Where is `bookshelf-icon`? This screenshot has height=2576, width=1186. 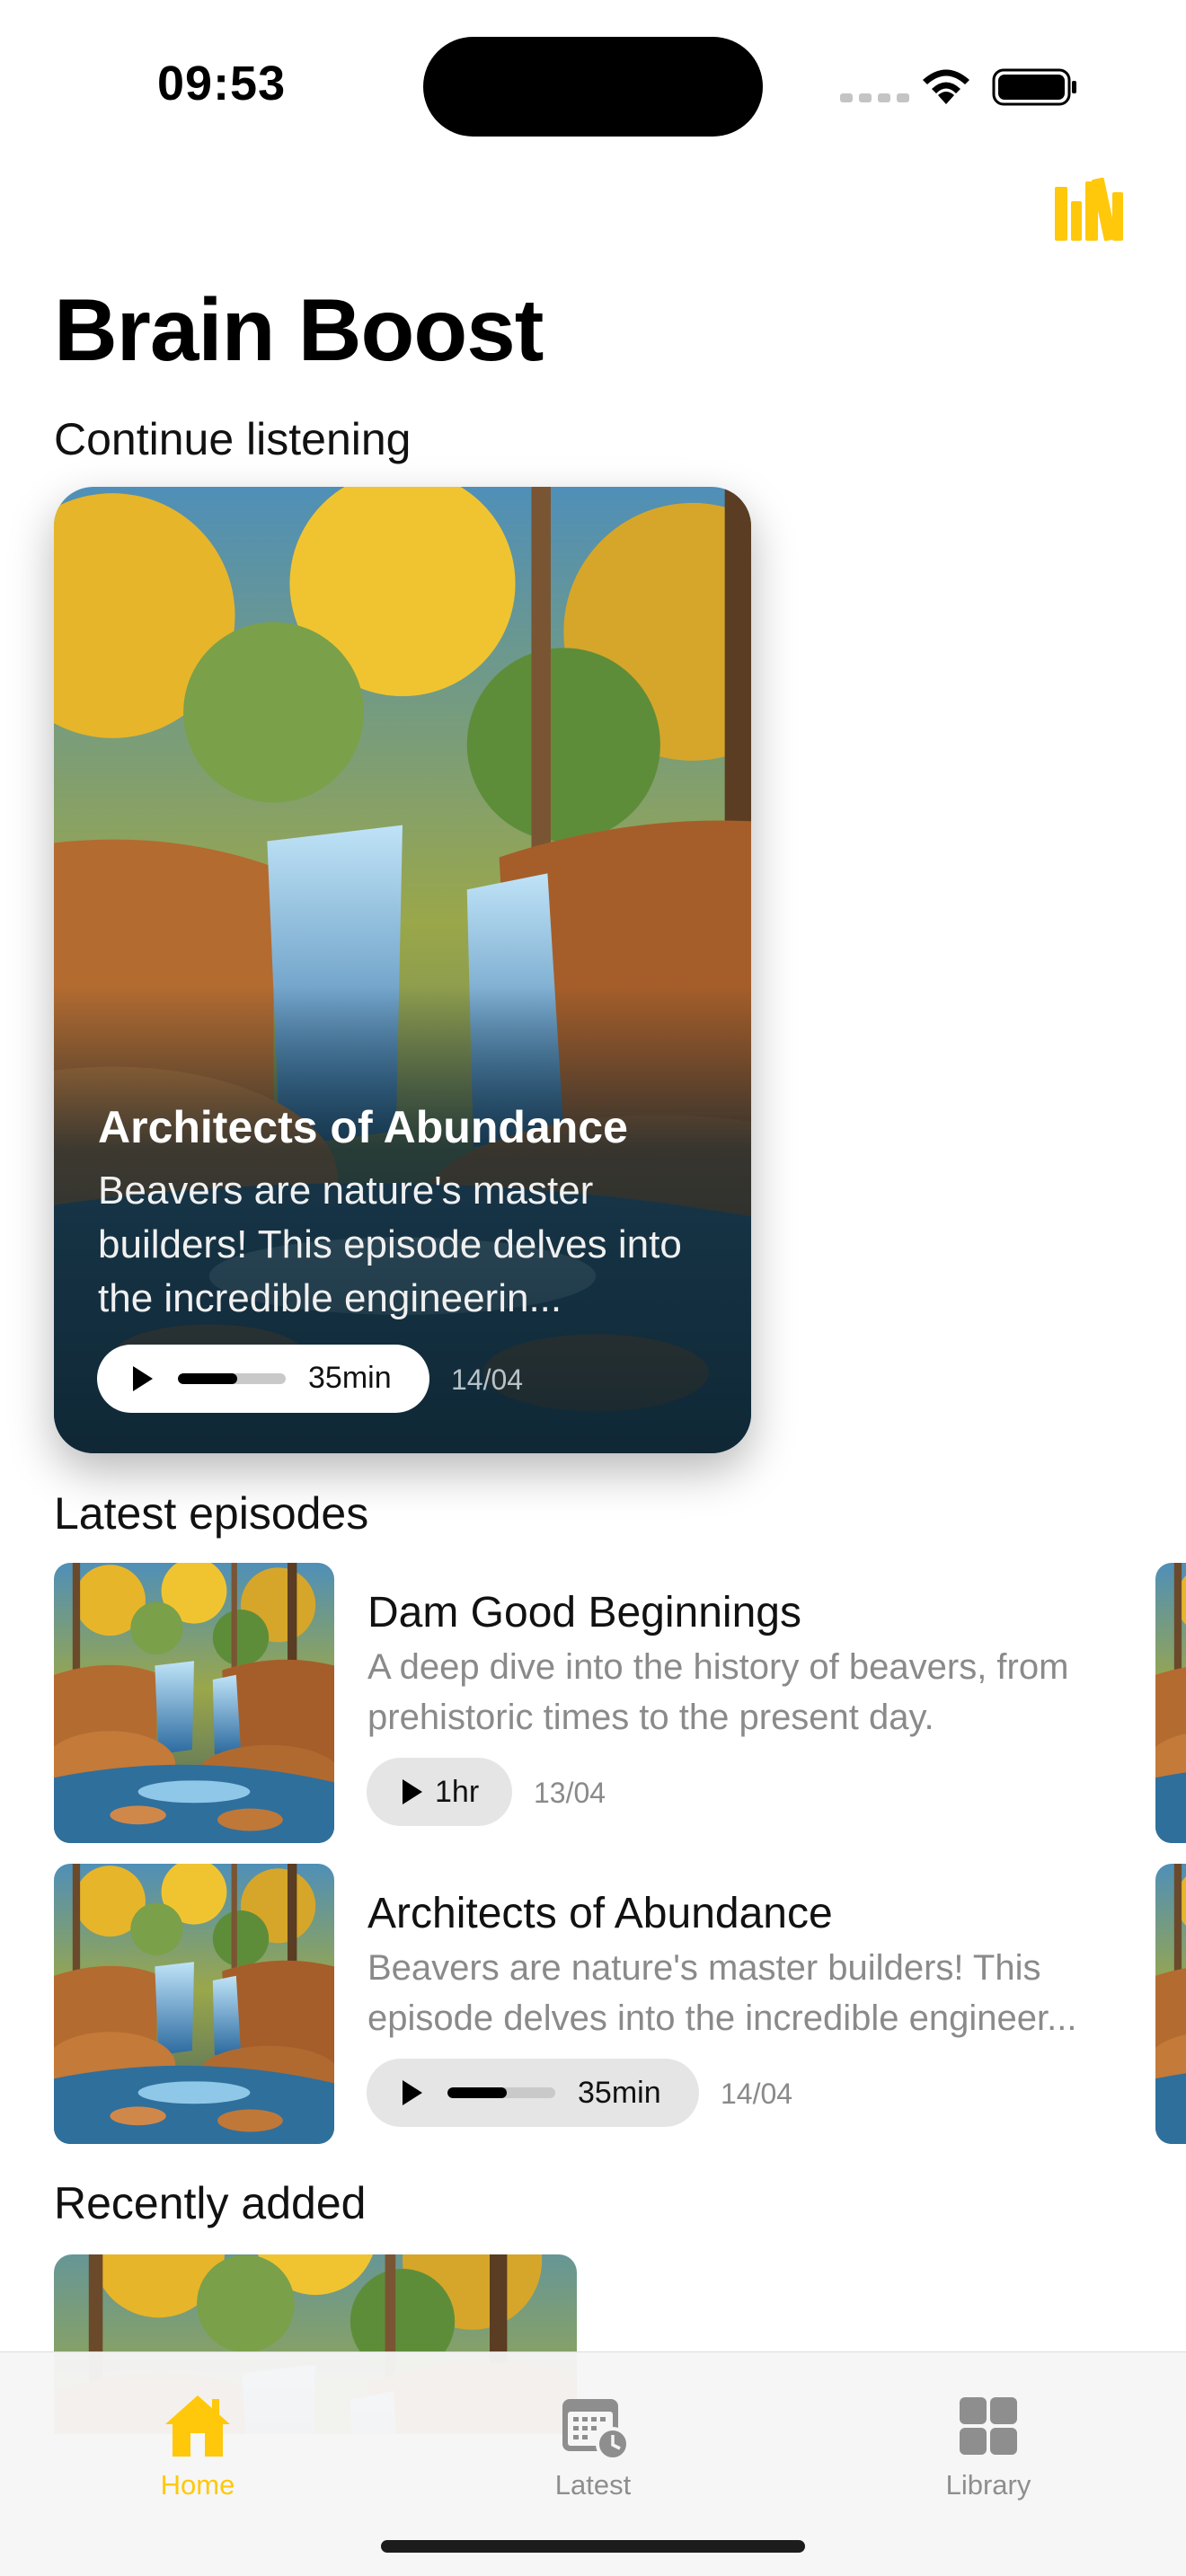
bookshelf-icon is located at coordinates (1089, 208).